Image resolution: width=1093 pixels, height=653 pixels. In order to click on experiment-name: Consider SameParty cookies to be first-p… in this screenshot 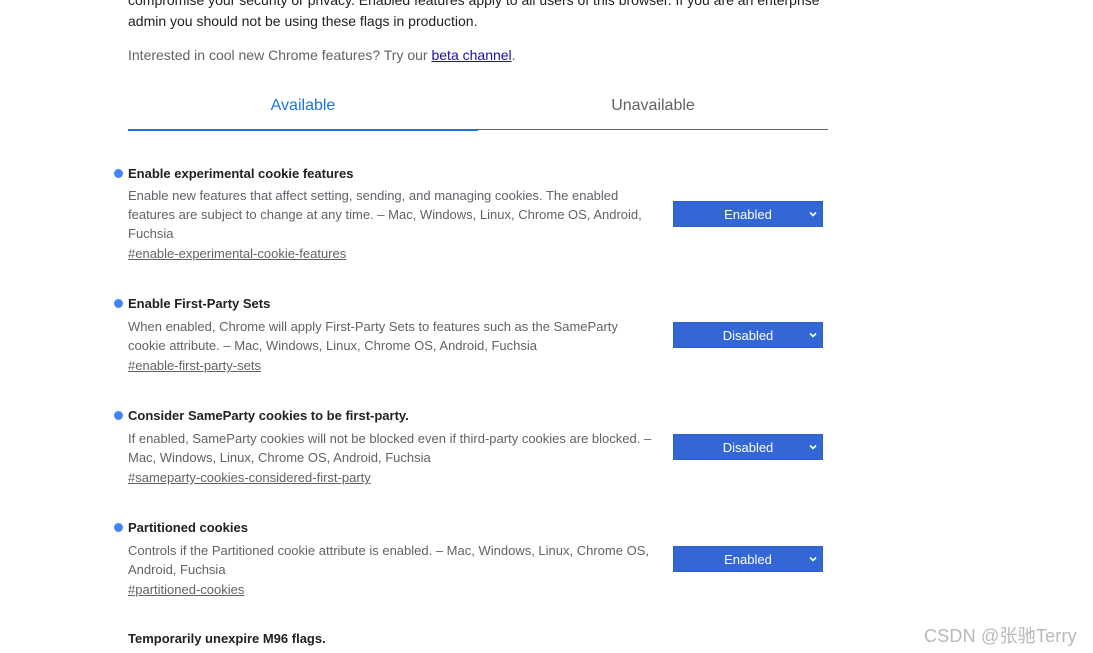, I will do `click(268, 415)`.